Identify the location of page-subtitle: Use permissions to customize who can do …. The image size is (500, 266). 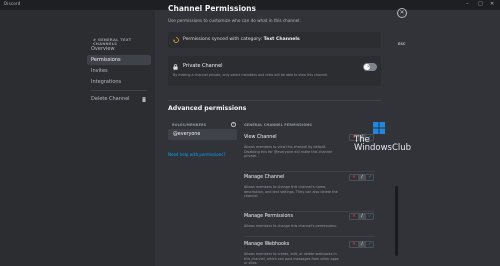
(234, 20).